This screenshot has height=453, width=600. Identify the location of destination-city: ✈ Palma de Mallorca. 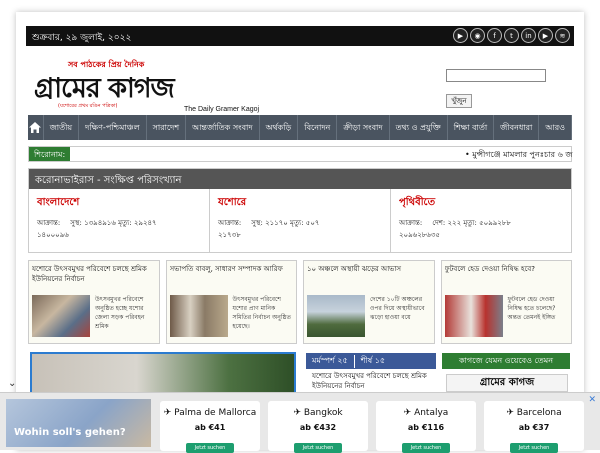
(210, 413).